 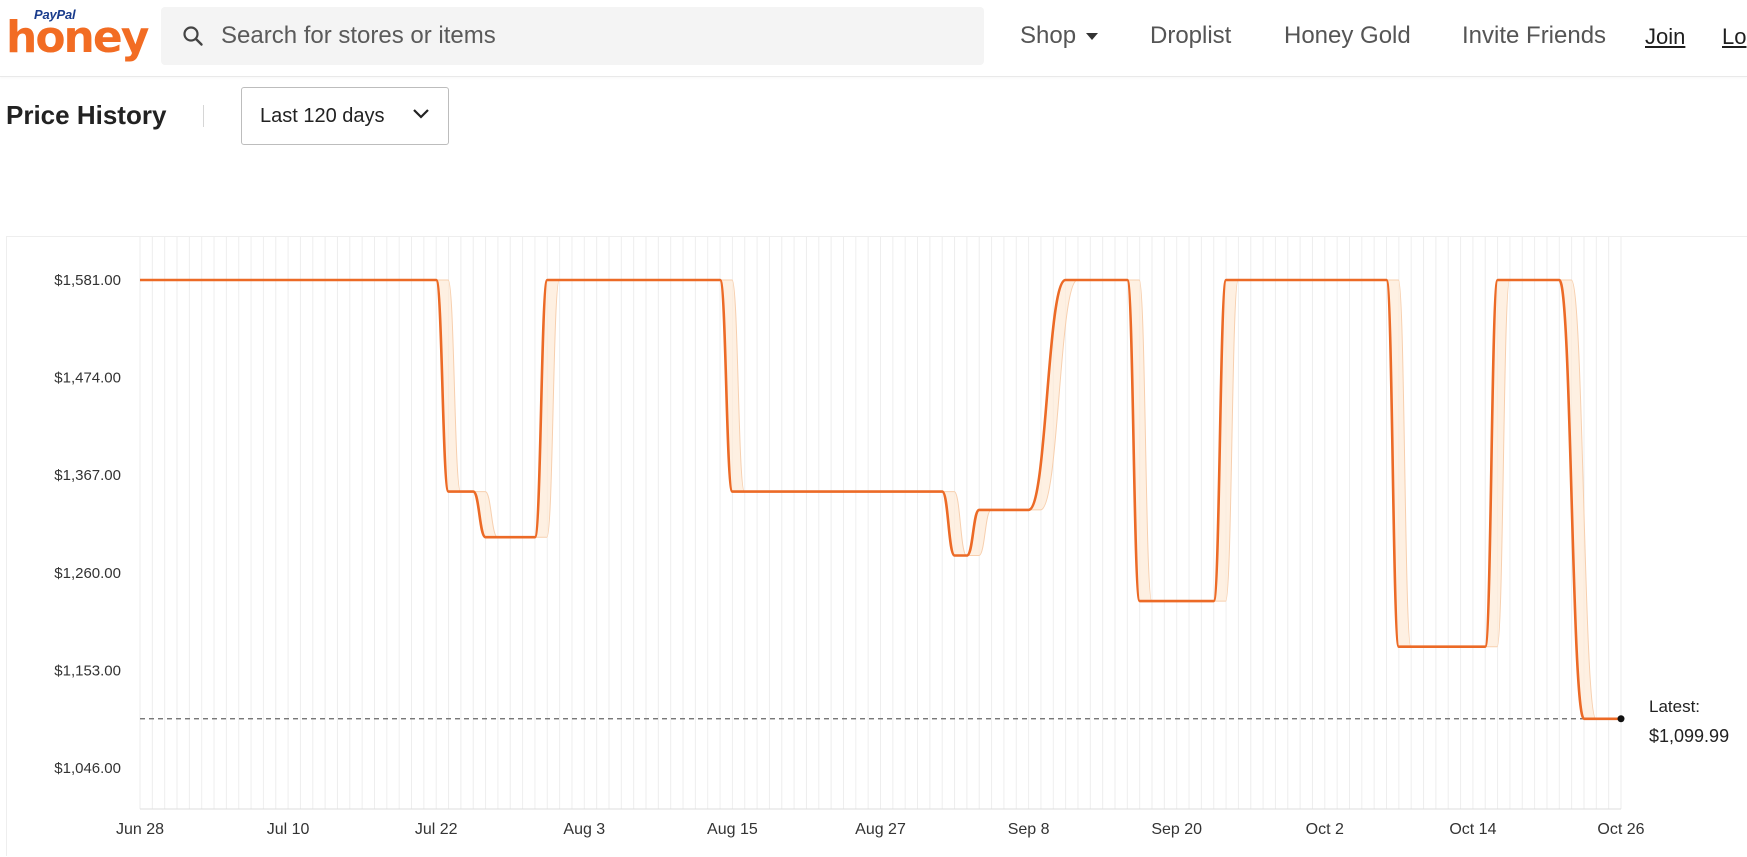 What do you see at coordinates (1534, 36) in the screenshot?
I see `nav-invite-friends: Invite Friends` at bounding box center [1534, 36].